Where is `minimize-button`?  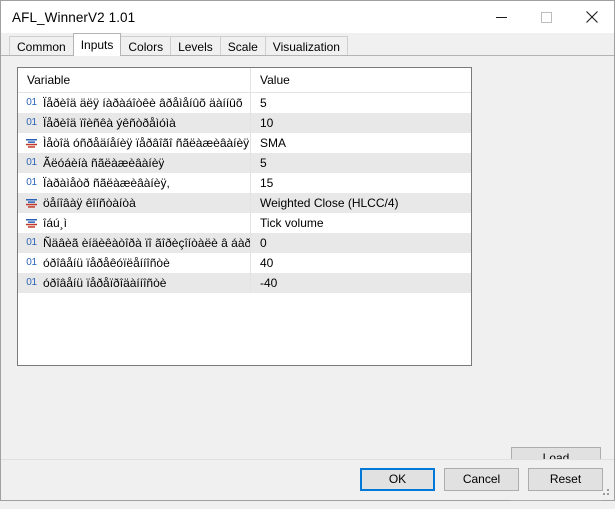
minimize-button is located at coordinates (501, 17).